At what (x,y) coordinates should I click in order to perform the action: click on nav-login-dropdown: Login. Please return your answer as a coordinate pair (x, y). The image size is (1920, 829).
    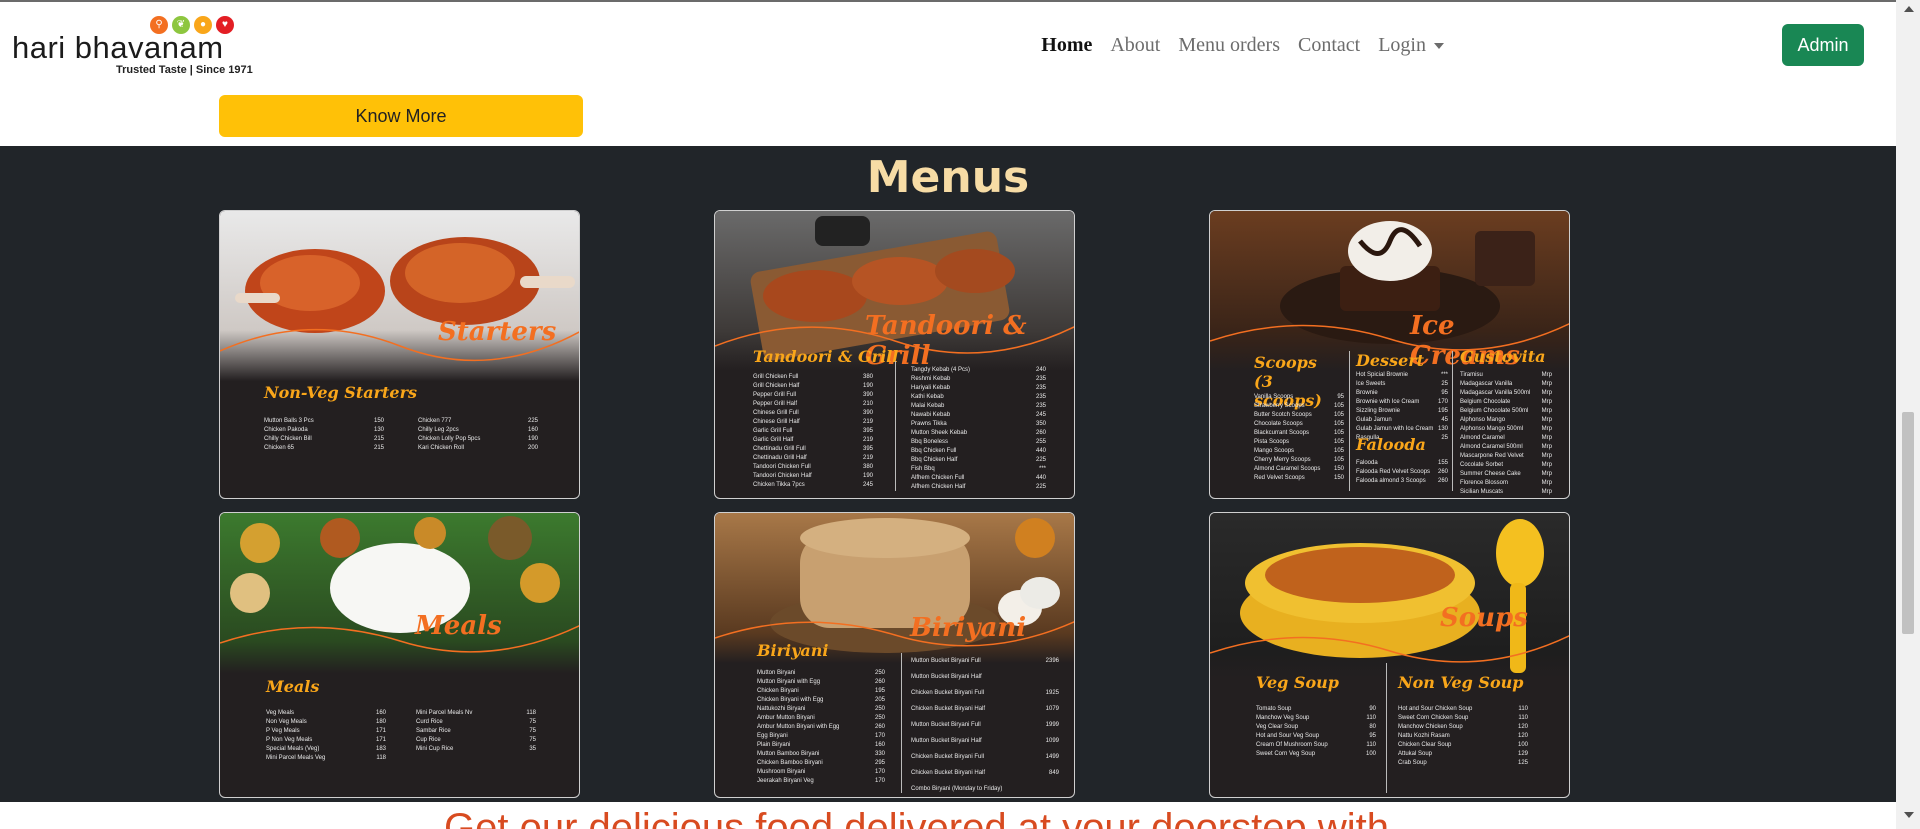
    Looking at the image, I should click on (1411, 45).